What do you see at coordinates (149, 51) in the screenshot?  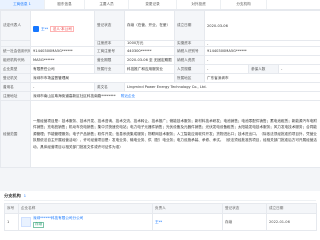 I see `biz-reg-no-value: 440300******` at bounding box center [149, 51].